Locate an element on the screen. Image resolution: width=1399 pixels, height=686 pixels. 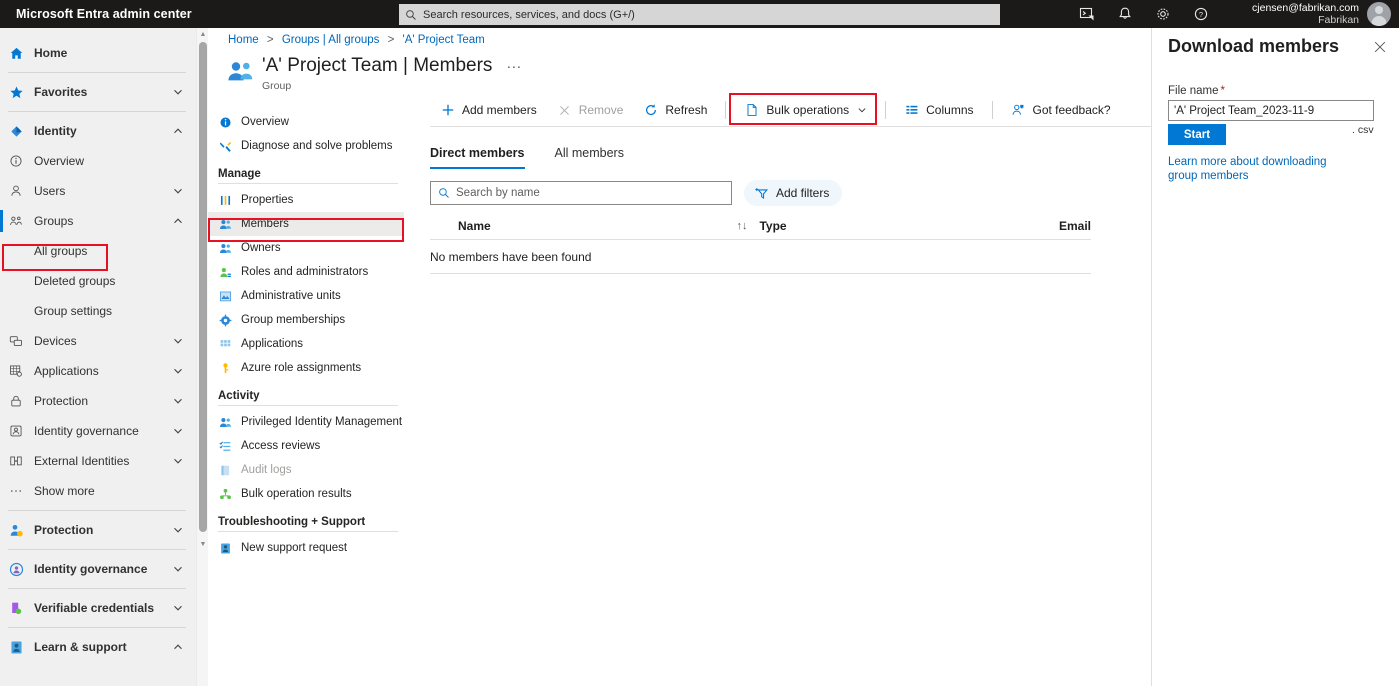
sidebar-item-protection: Protection is located at coordinates (98, 401).